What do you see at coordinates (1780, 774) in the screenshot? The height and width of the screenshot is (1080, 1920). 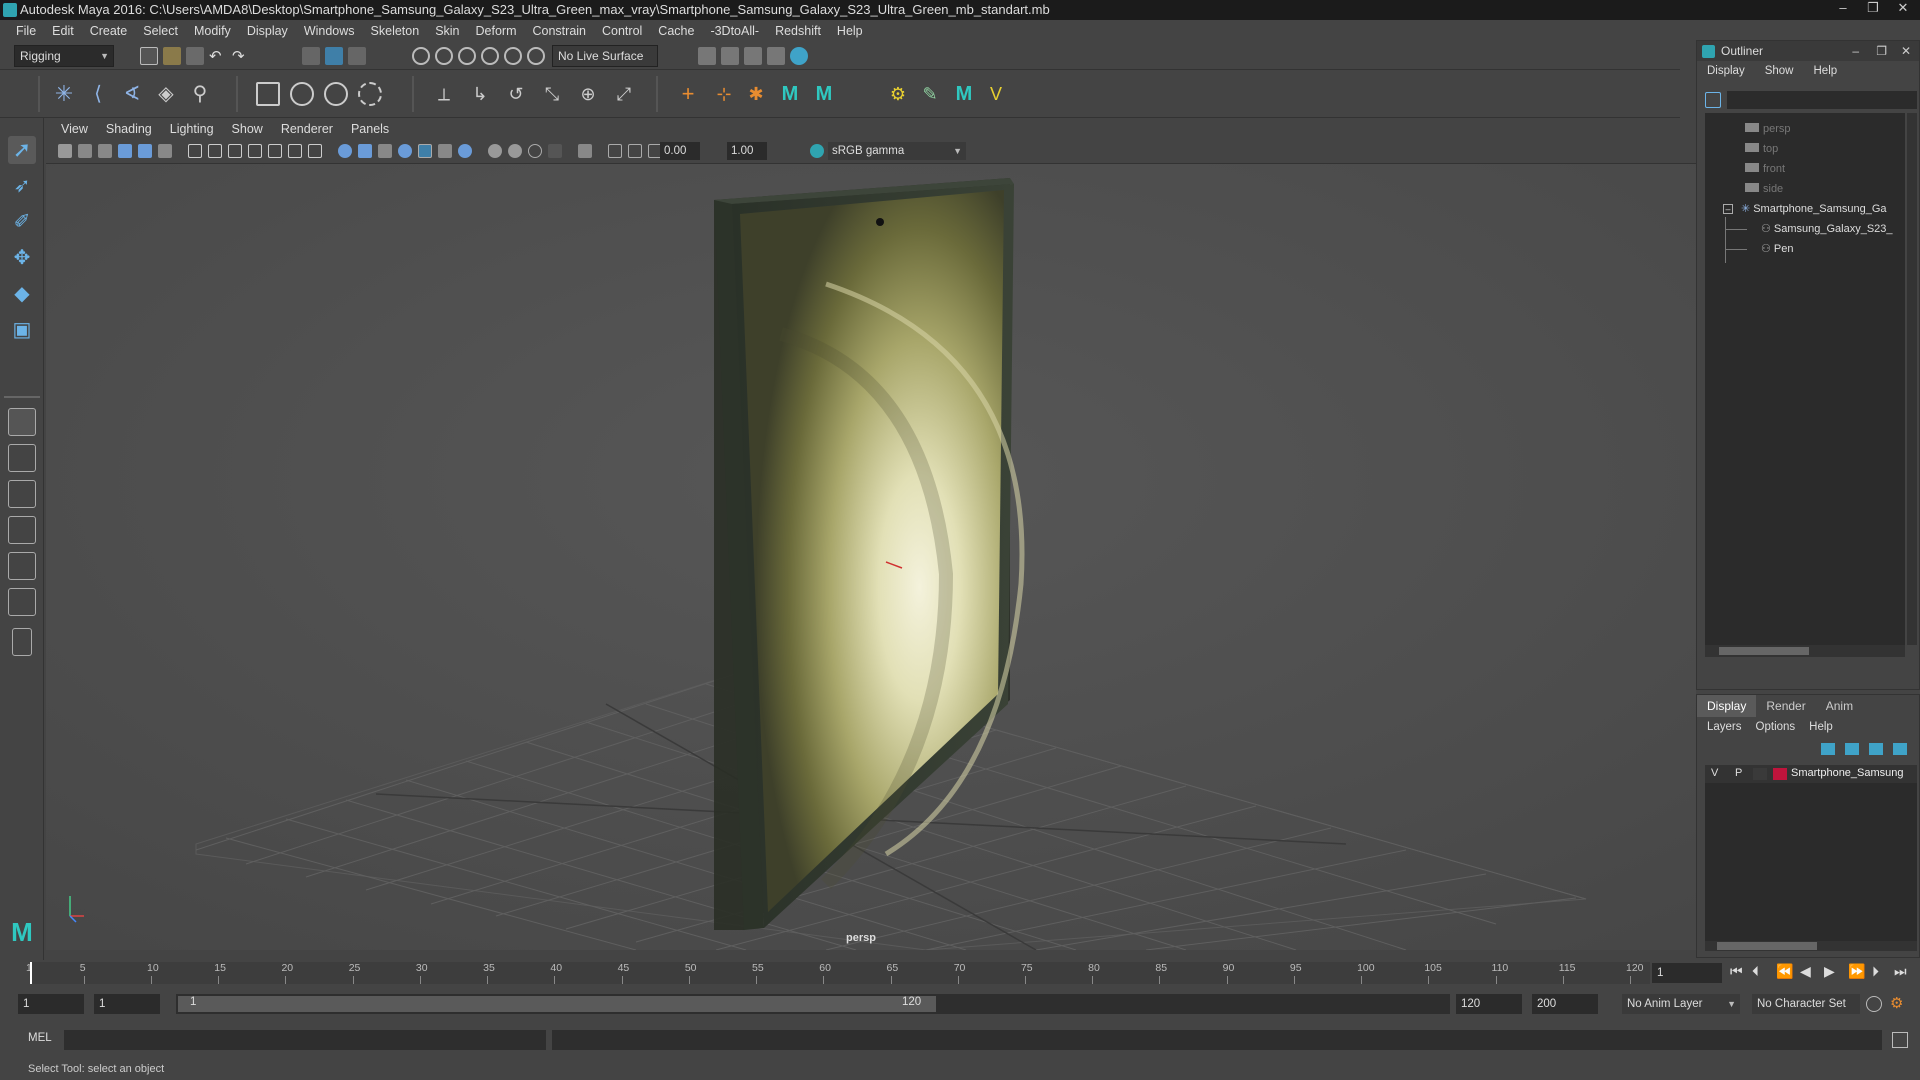 I see `layer-color-swatch` at bounding box center [1780, 774].